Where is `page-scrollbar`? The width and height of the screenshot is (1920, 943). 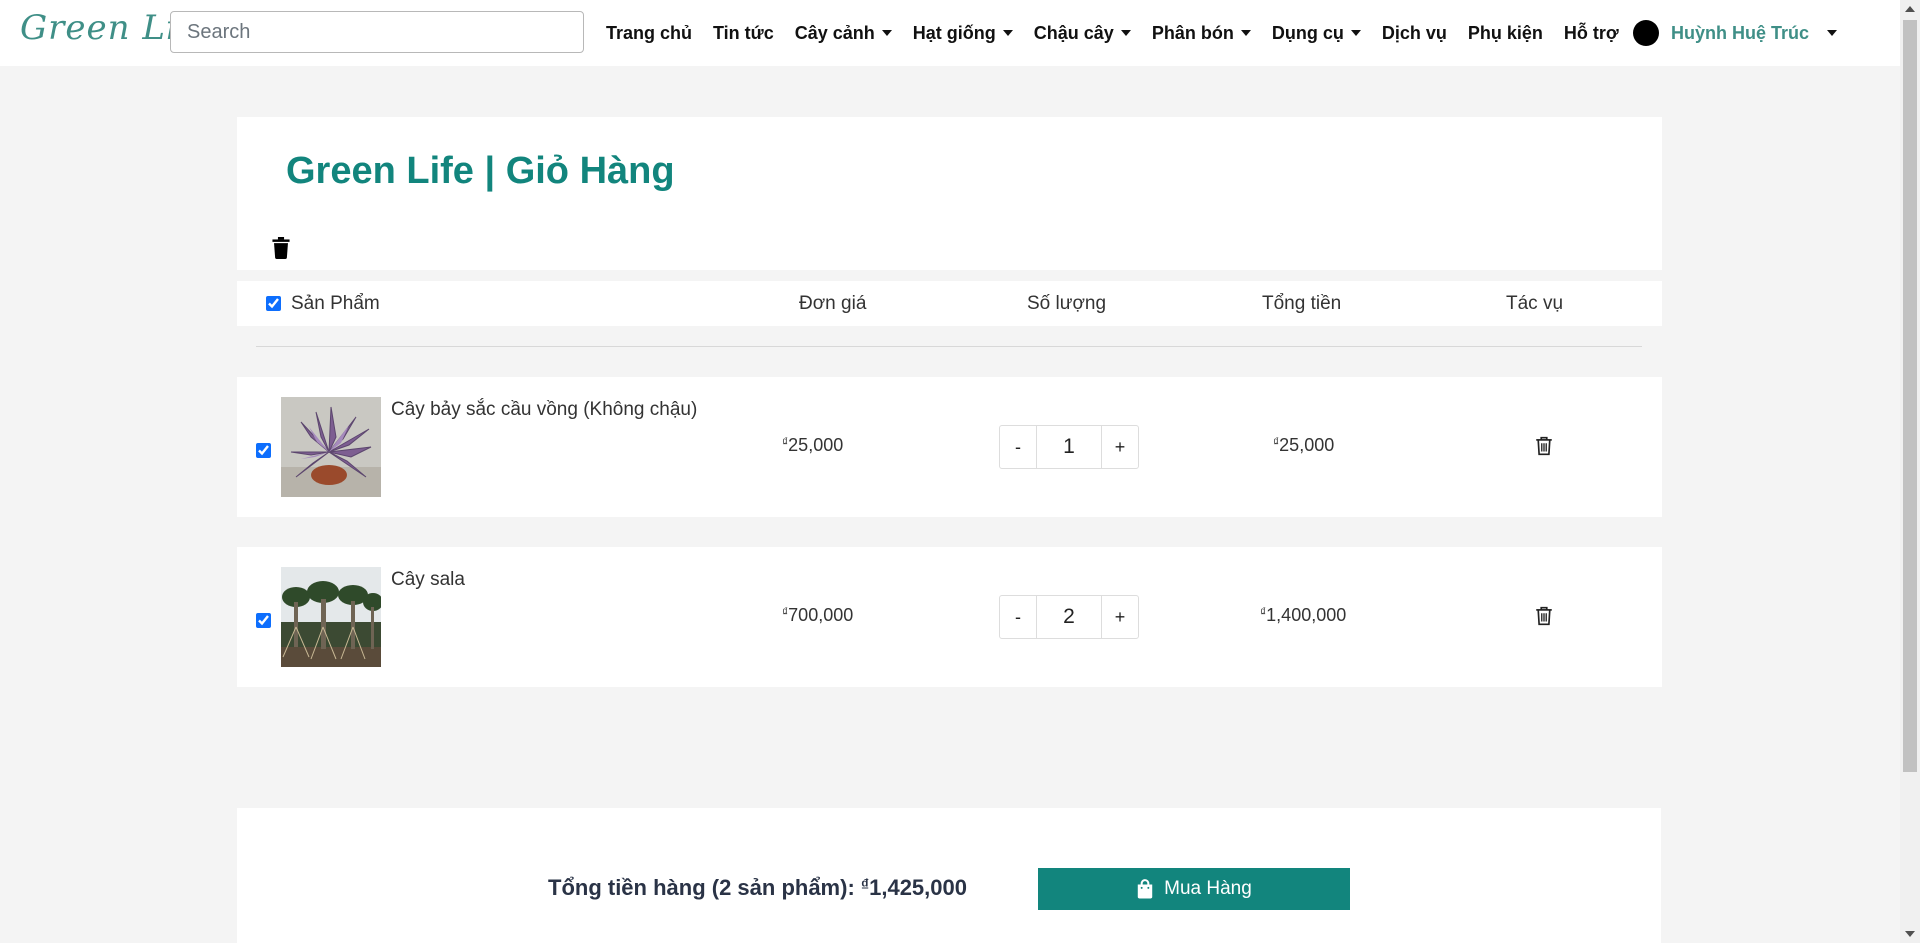
page-scrollbar is located at coordinates (1910, 471).